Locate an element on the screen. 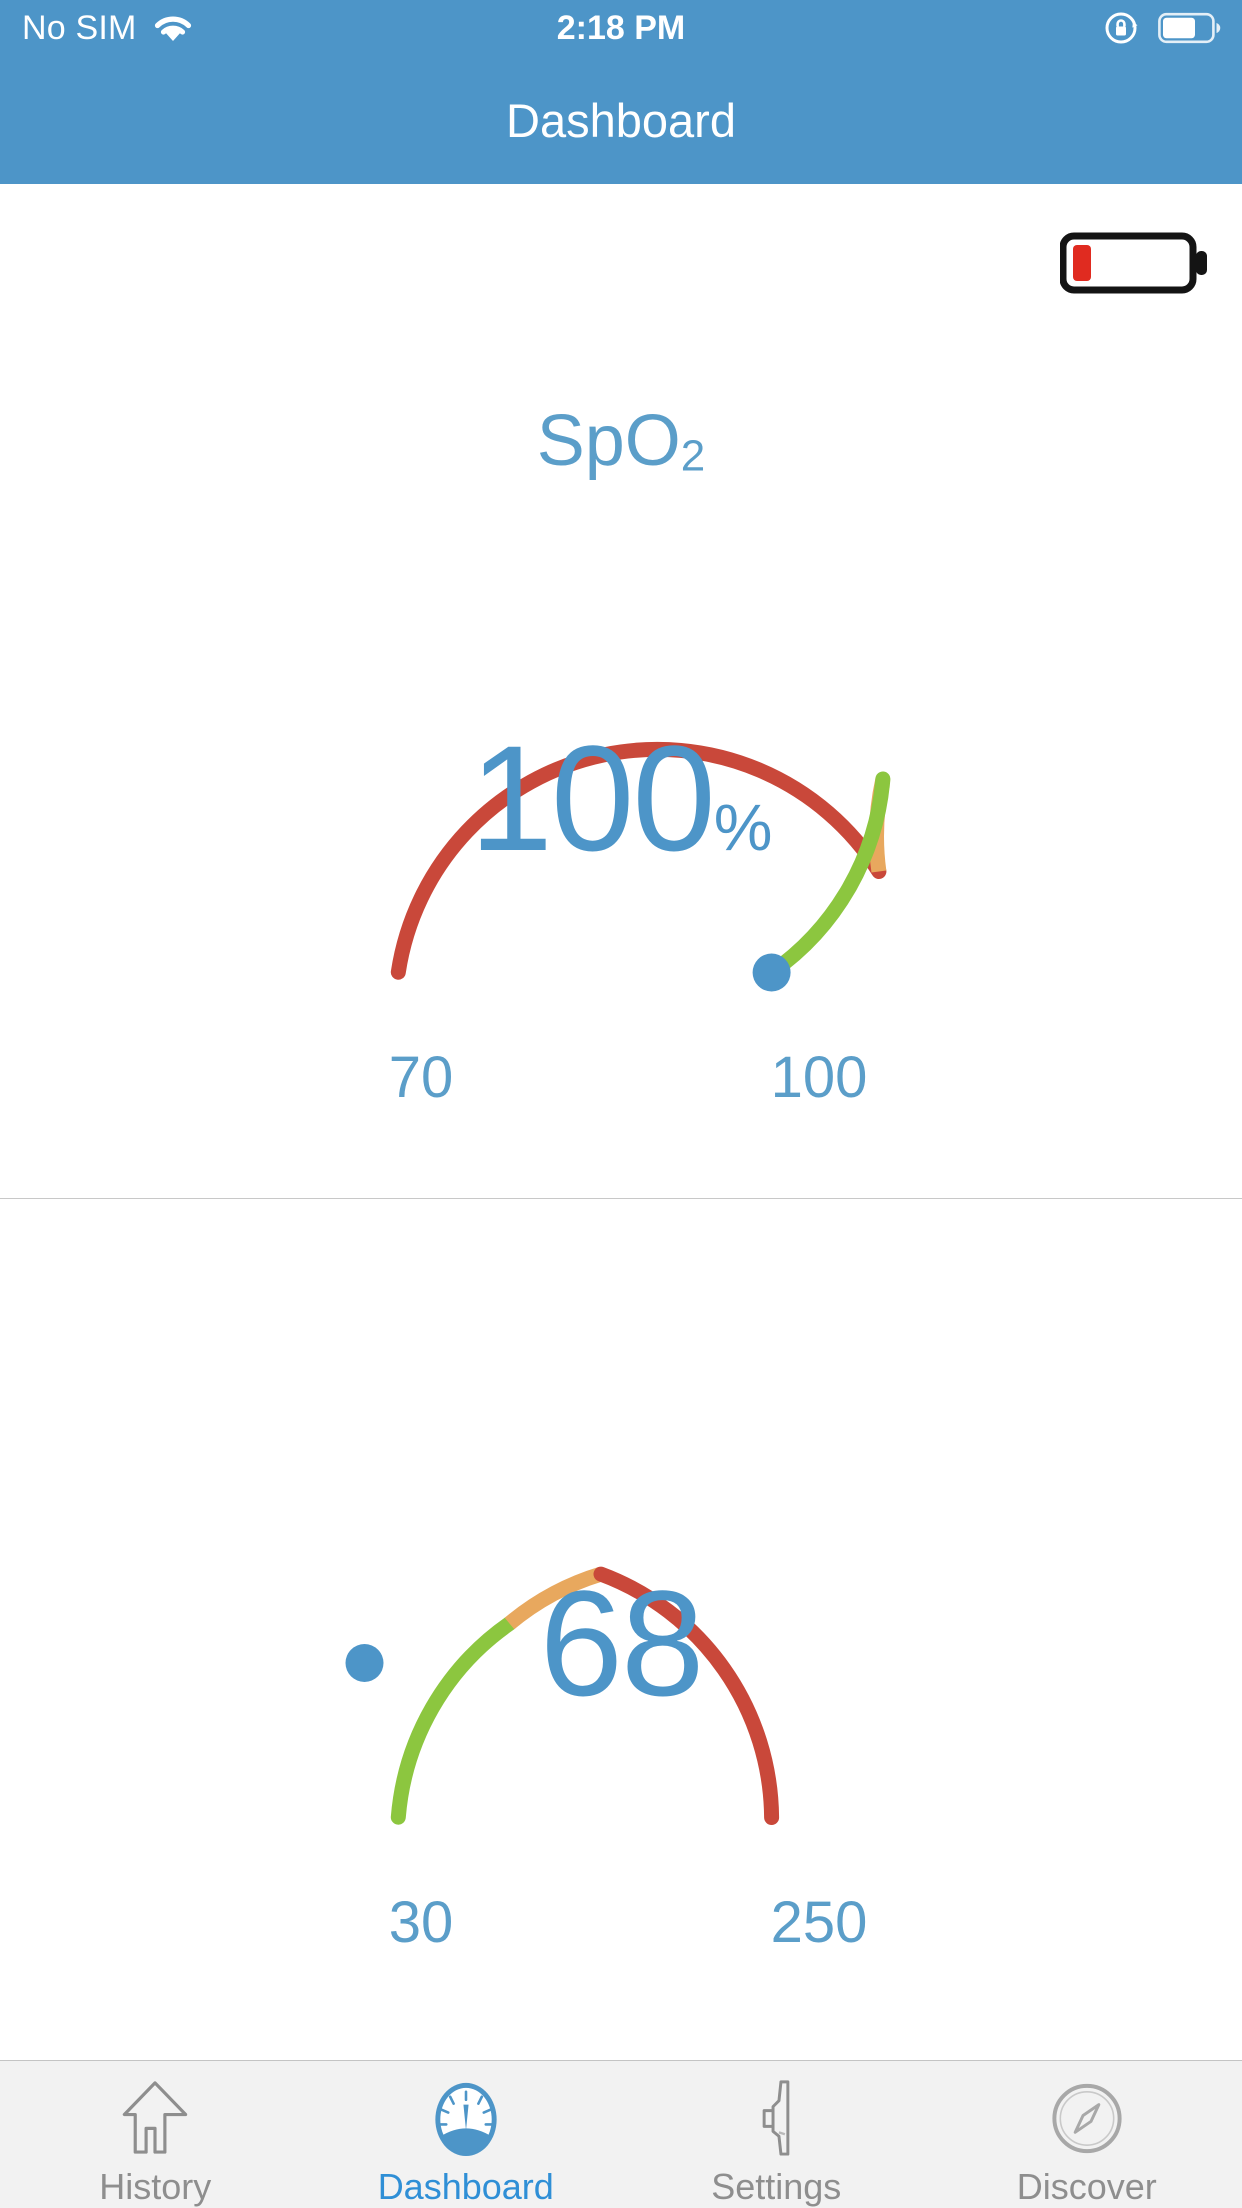 The height and width of the screenshot is (2208, 1242). tab-discover: Discover is located at coordinates (1087, 2134).